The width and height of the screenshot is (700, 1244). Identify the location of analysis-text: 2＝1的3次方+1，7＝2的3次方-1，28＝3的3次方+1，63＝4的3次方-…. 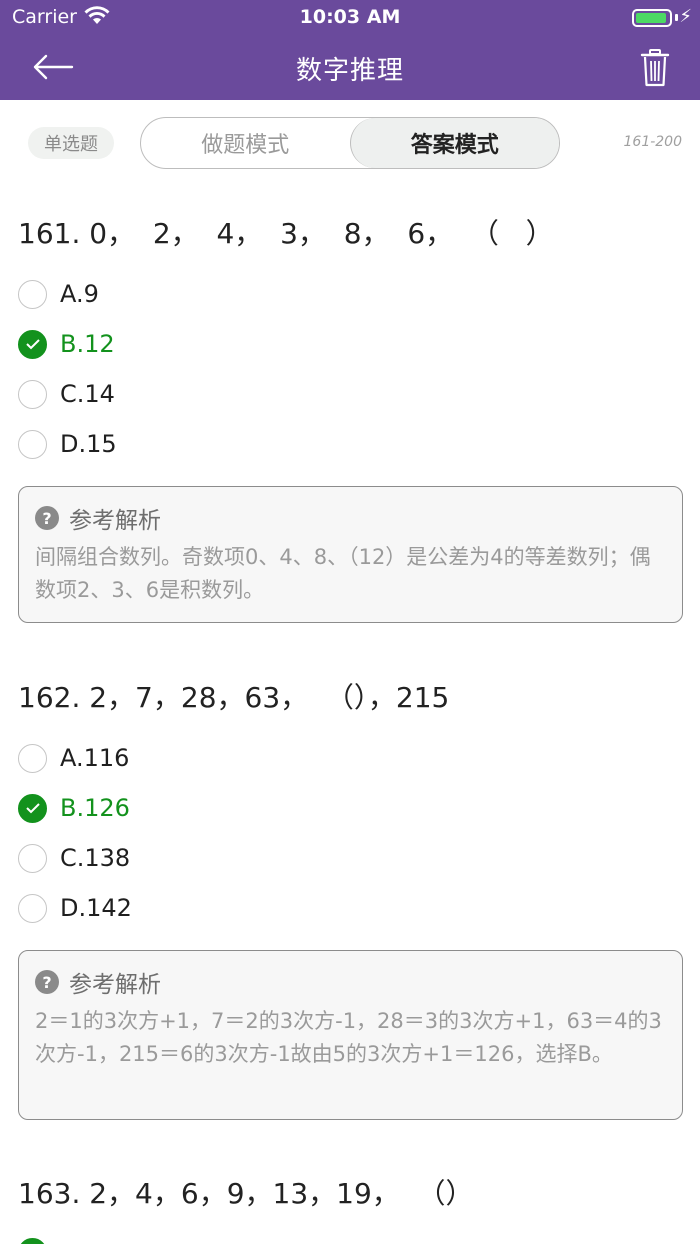
(348, 1037).